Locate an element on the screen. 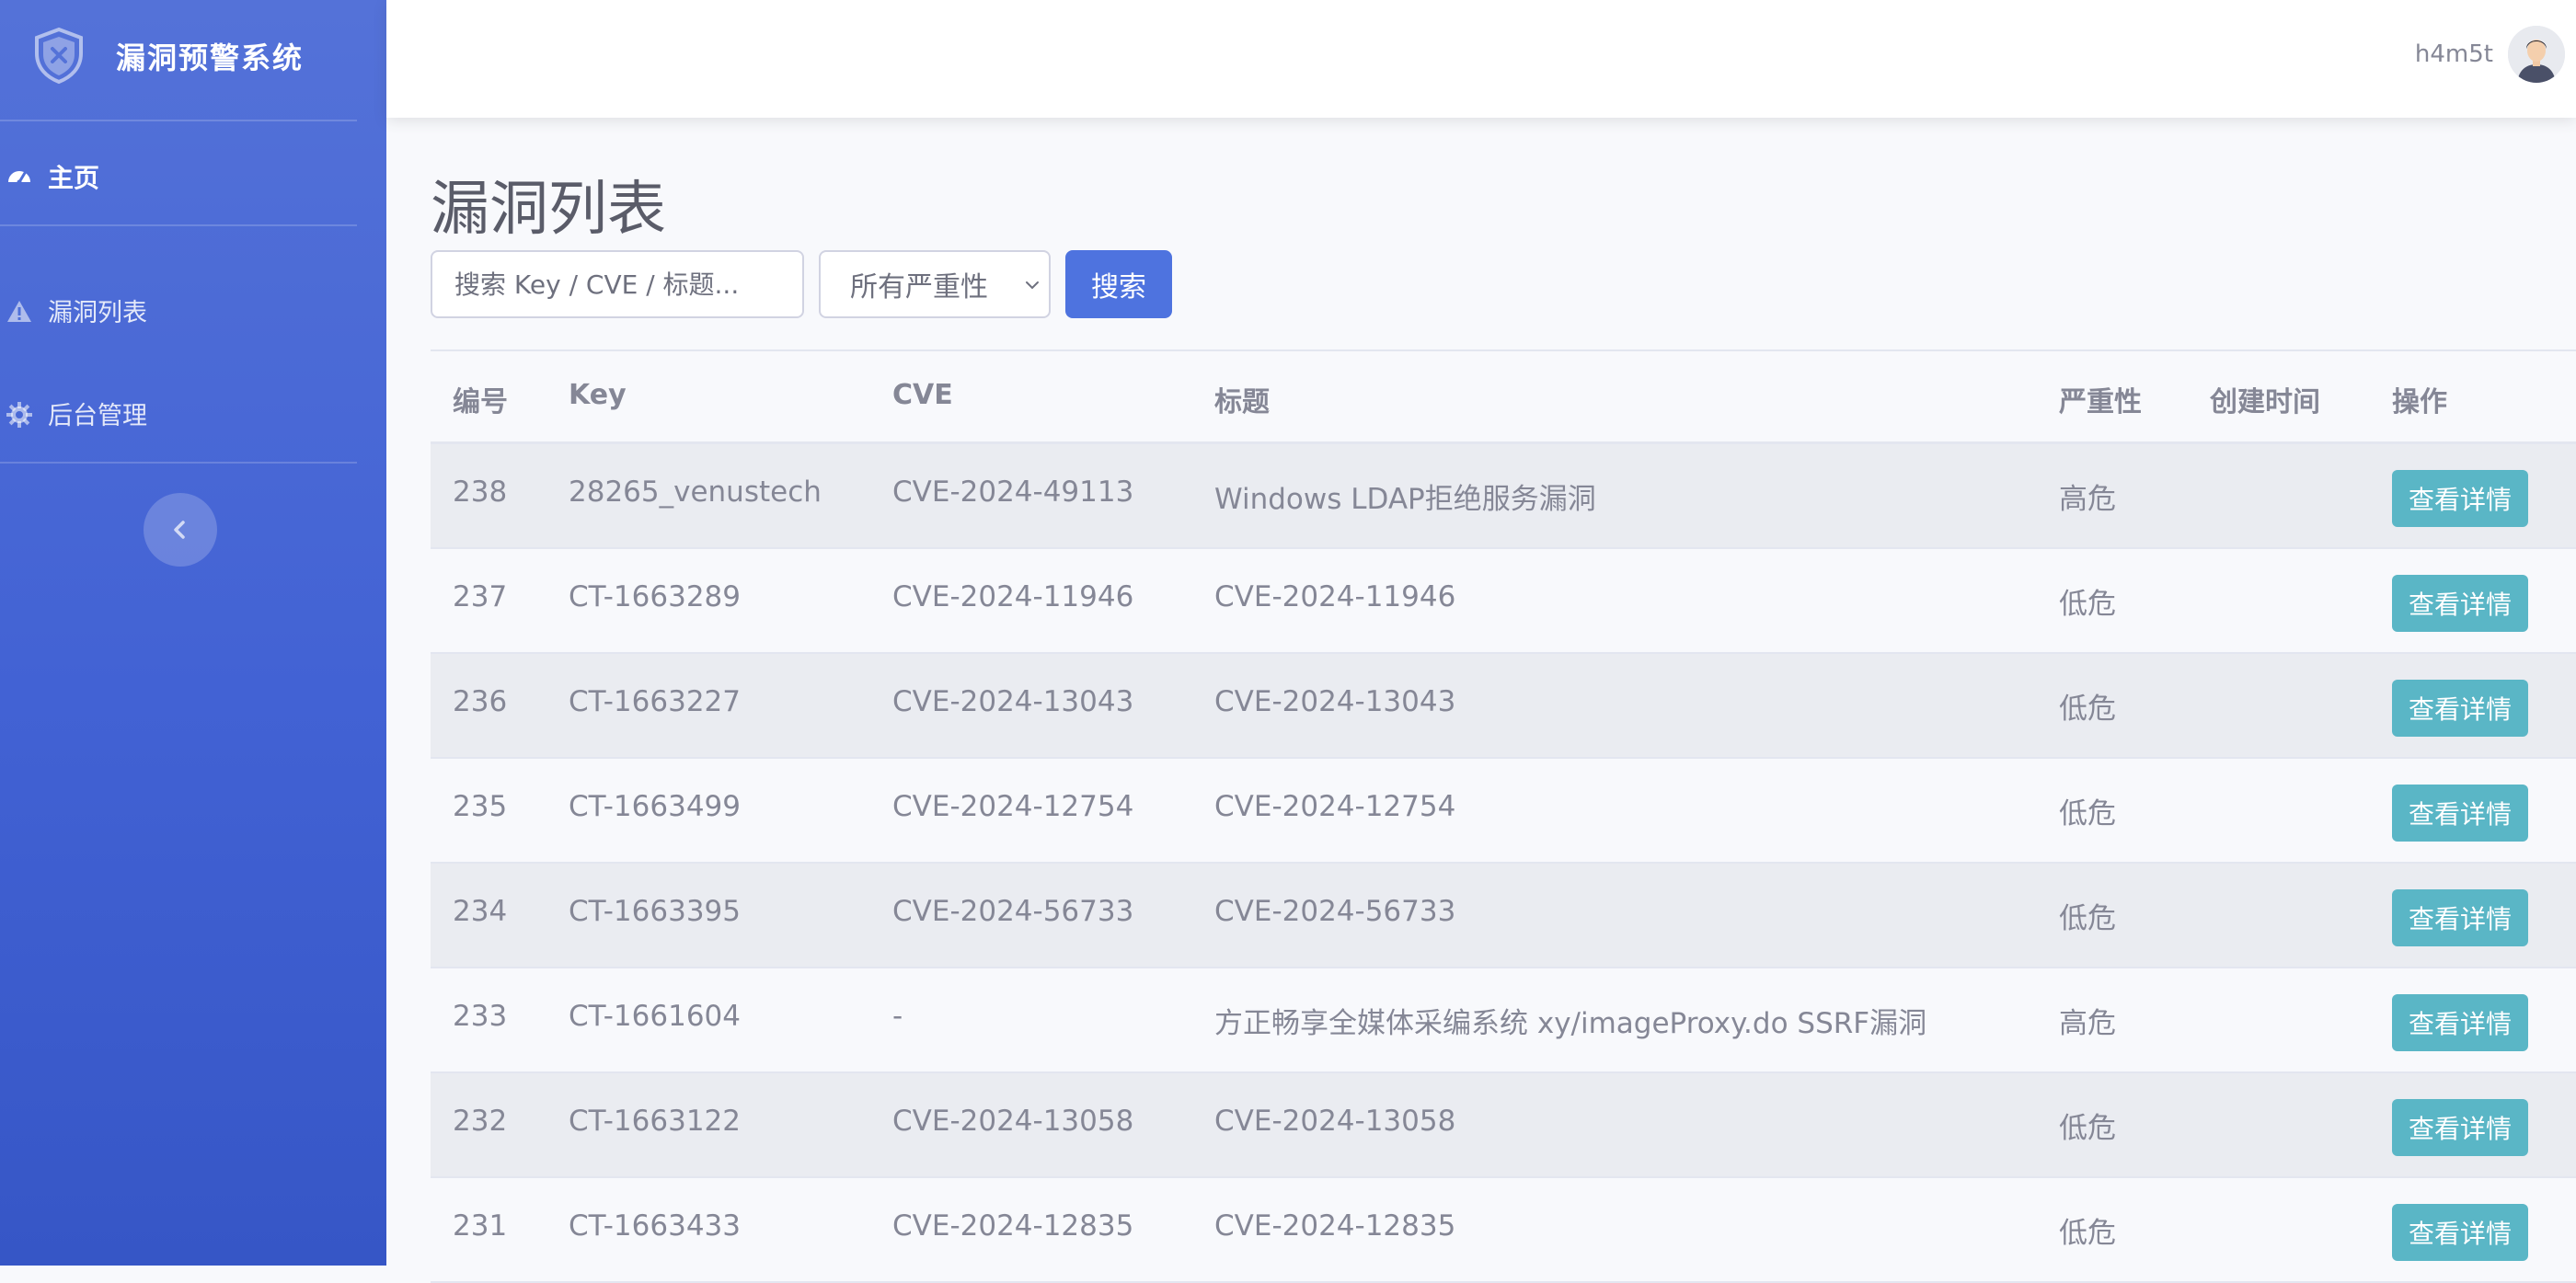 This screenshot has height=1283, width=2576. column-header-title: 标题 is located at coordinates (1242, 399).